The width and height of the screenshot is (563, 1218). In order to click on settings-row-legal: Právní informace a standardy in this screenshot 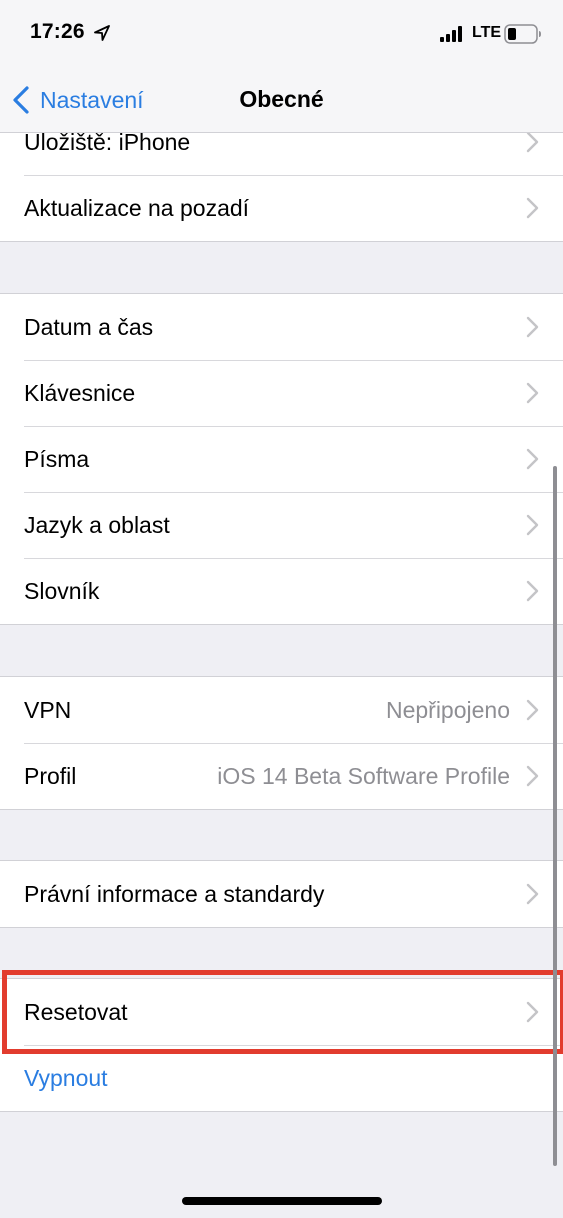, I will do `click(281, 894)`.